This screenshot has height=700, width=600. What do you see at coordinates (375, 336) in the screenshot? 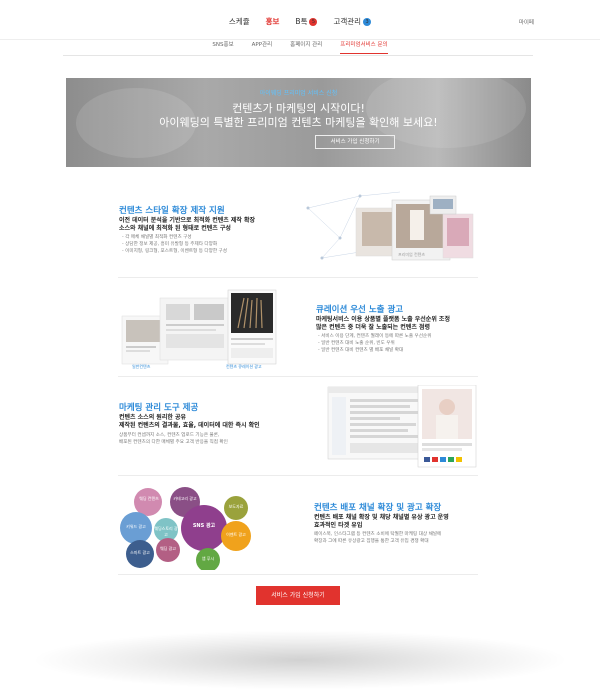
I see `list-item: - 서비스 이용 단계, 컨텐츠 월래이 등에 따른 노출 우선순위` at bounding box center [375, 336].